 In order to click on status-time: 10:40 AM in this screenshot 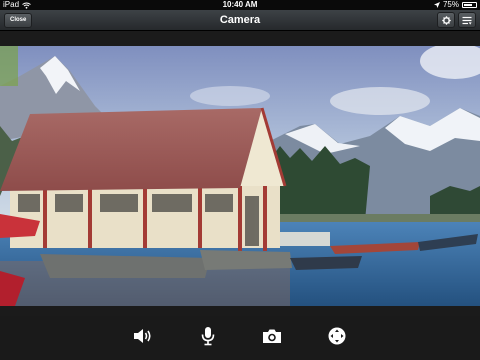, I will do `click(240, 4)`.